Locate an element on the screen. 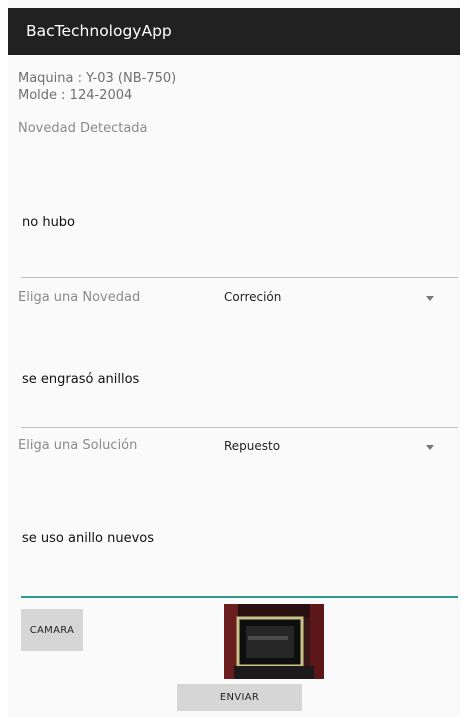 The height and width of the screenshot is (717, 468). right-edge is located at coordinates (464, 358).